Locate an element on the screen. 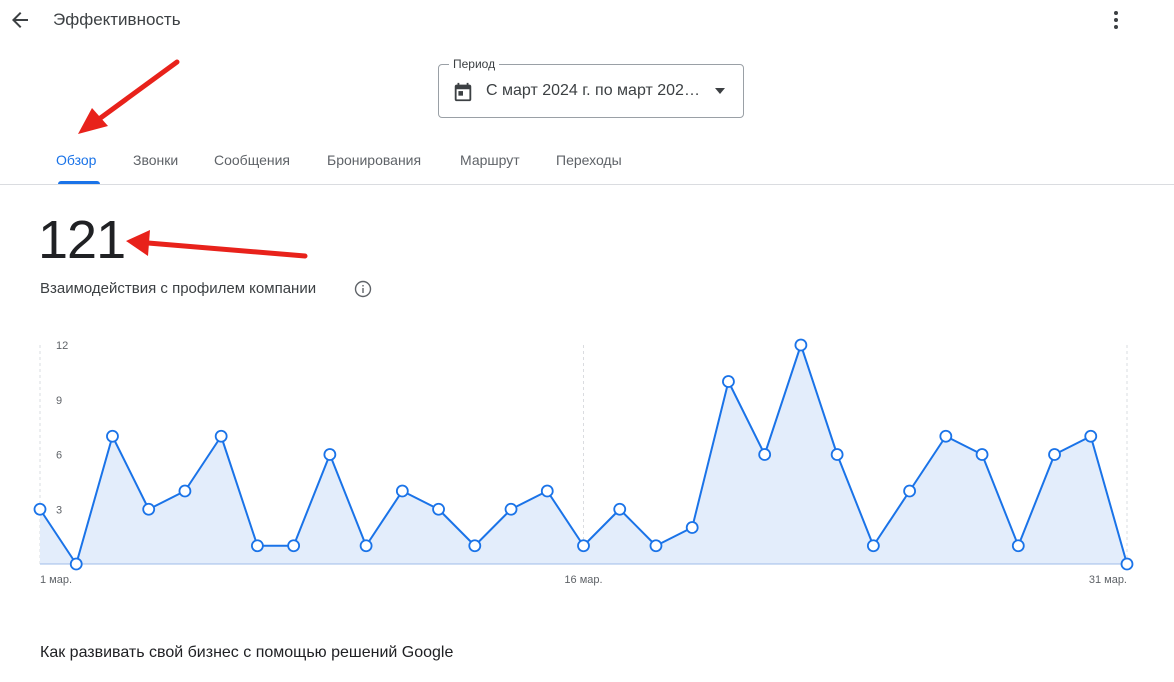 Image resolution: width=1174 pixels, height=682 pixels. top-bar: Эффективность is located at coordinates (587, 20).